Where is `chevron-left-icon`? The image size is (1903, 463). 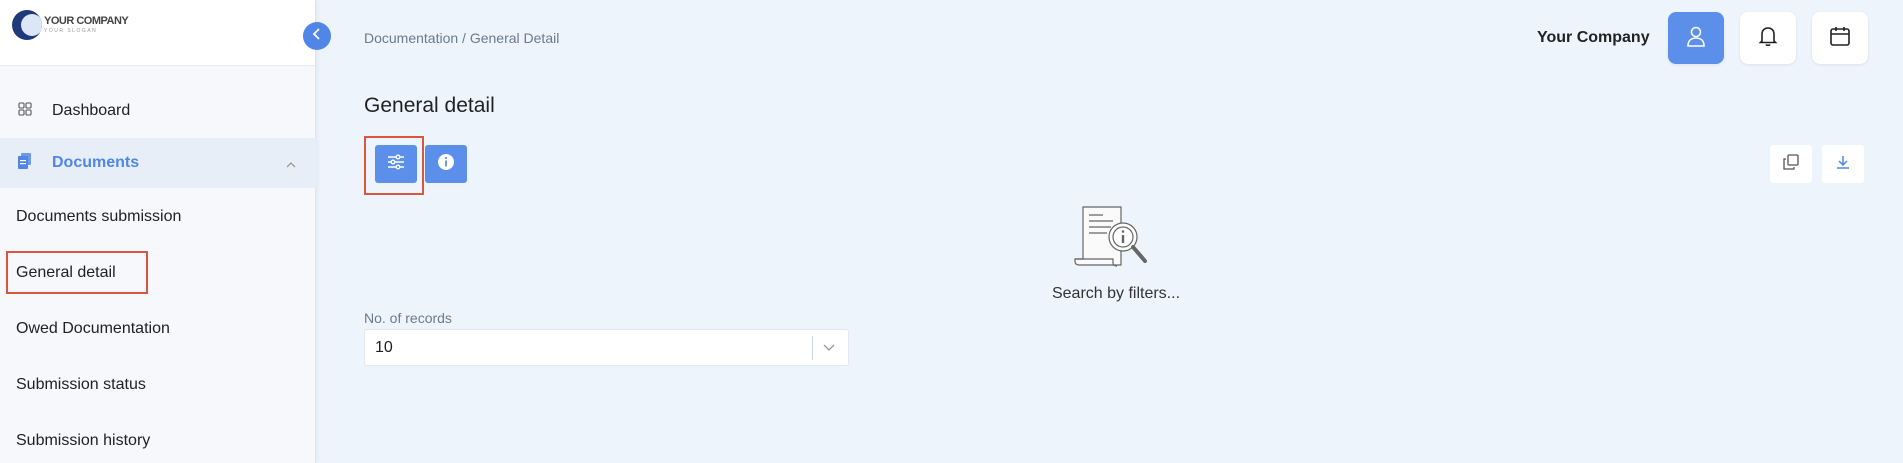
chevron-left-icon is located at coordinates (317, 36).